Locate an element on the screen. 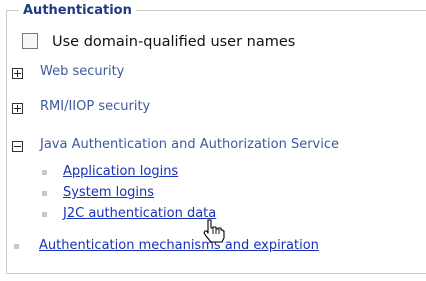 Image resolution: width=426 pixels, height=281 pixels. authentication-mechanisms-link: Authentication mechanisms and expiration is located at coordinates (179, 245).